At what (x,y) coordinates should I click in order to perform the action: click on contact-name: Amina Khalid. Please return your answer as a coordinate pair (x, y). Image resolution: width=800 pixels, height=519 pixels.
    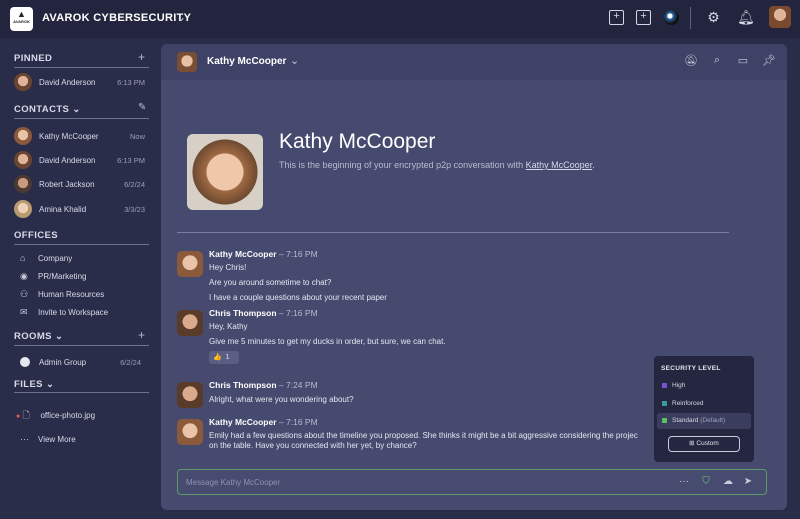
    Looking at the image, I should click on (63, 209).